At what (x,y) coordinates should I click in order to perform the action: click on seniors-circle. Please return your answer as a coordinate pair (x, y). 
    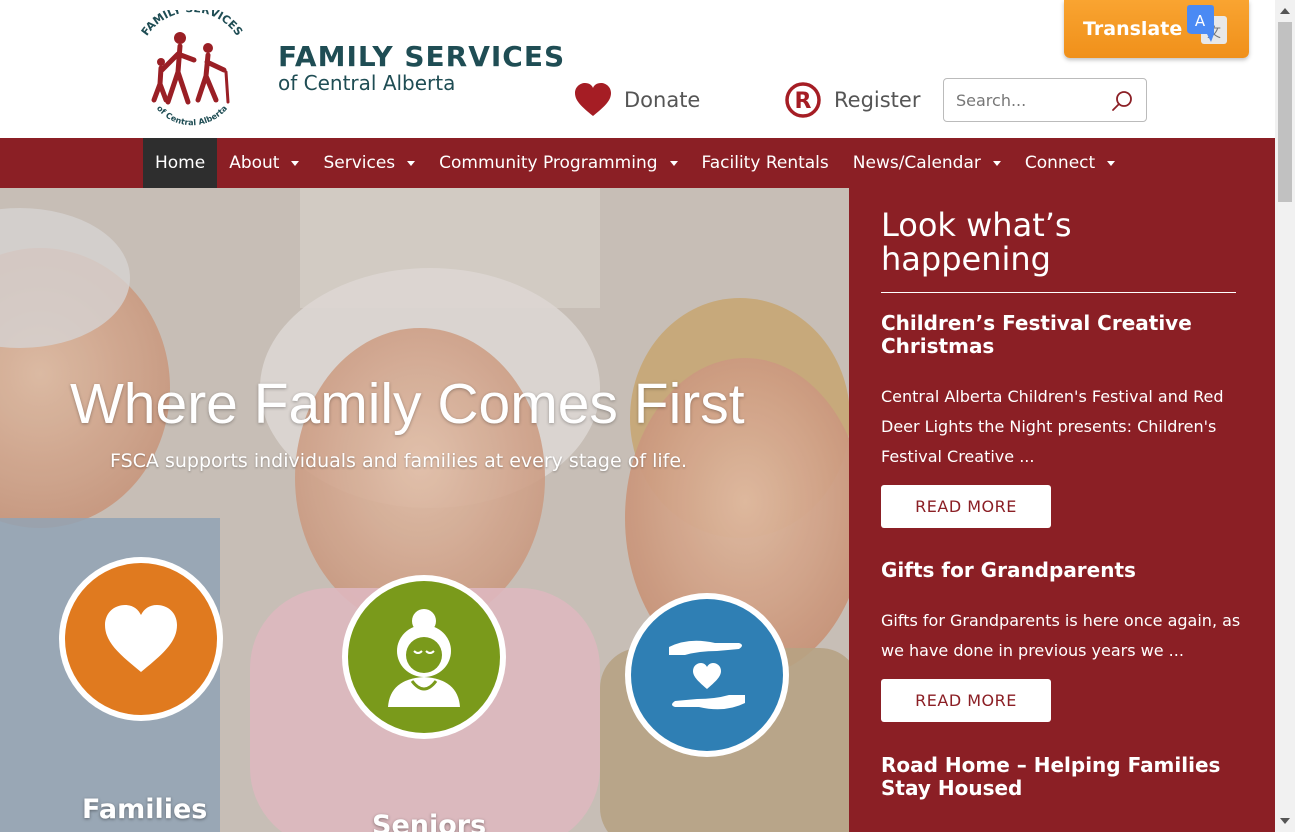
    Looking at the image, I should click on (424, 657).